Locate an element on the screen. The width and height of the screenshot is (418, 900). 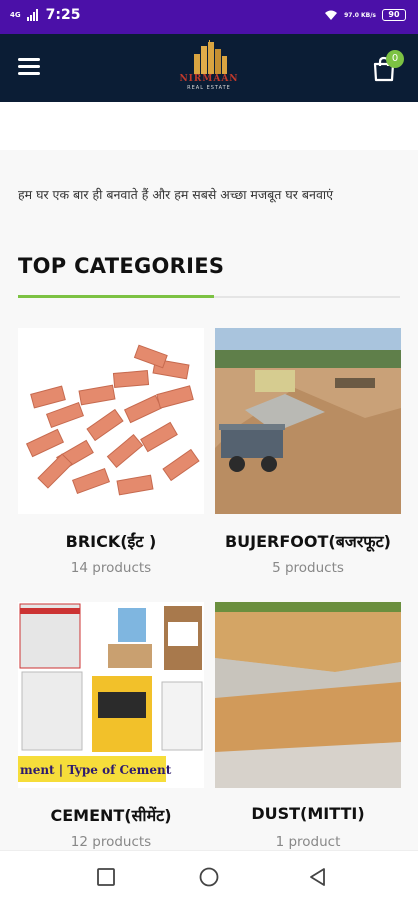
category-card-bujerfoot: BUJERFOOT(बजरफूट) 5 products is located at coordinates (308, 458).